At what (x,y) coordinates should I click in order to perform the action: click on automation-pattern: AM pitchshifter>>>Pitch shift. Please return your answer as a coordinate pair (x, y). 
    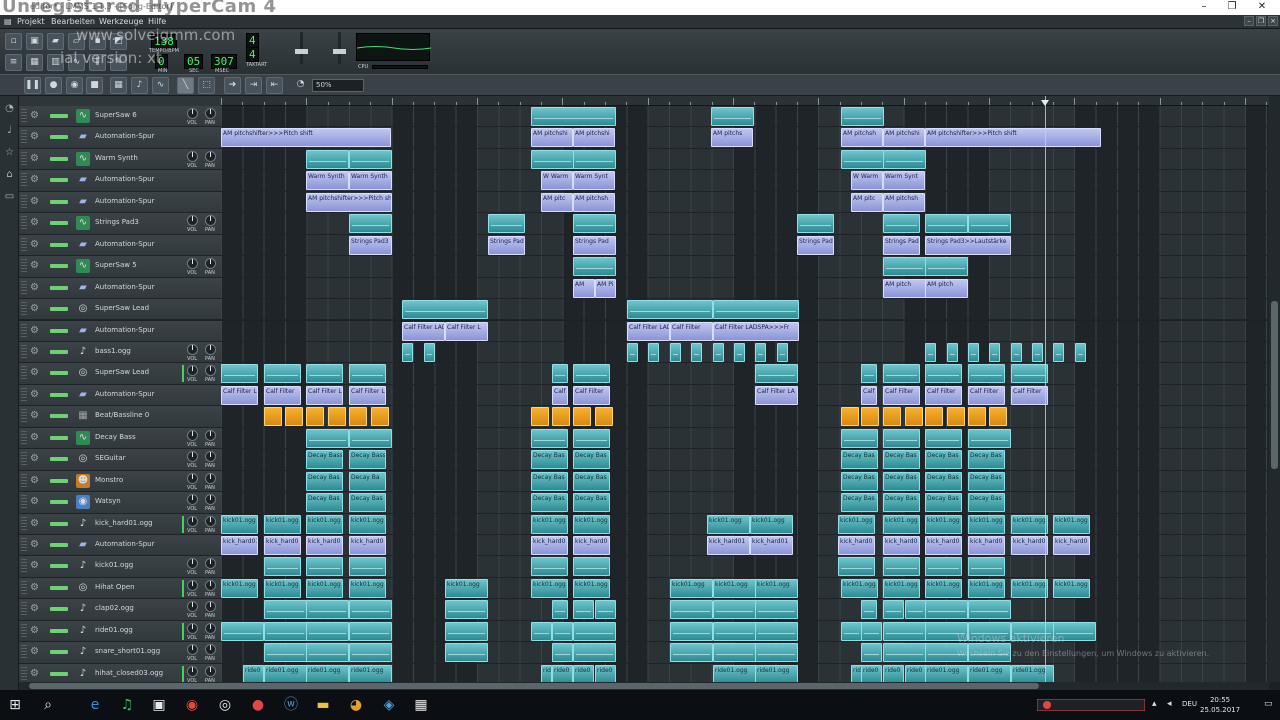
    Looking at the image, I should click on (1013, 138).